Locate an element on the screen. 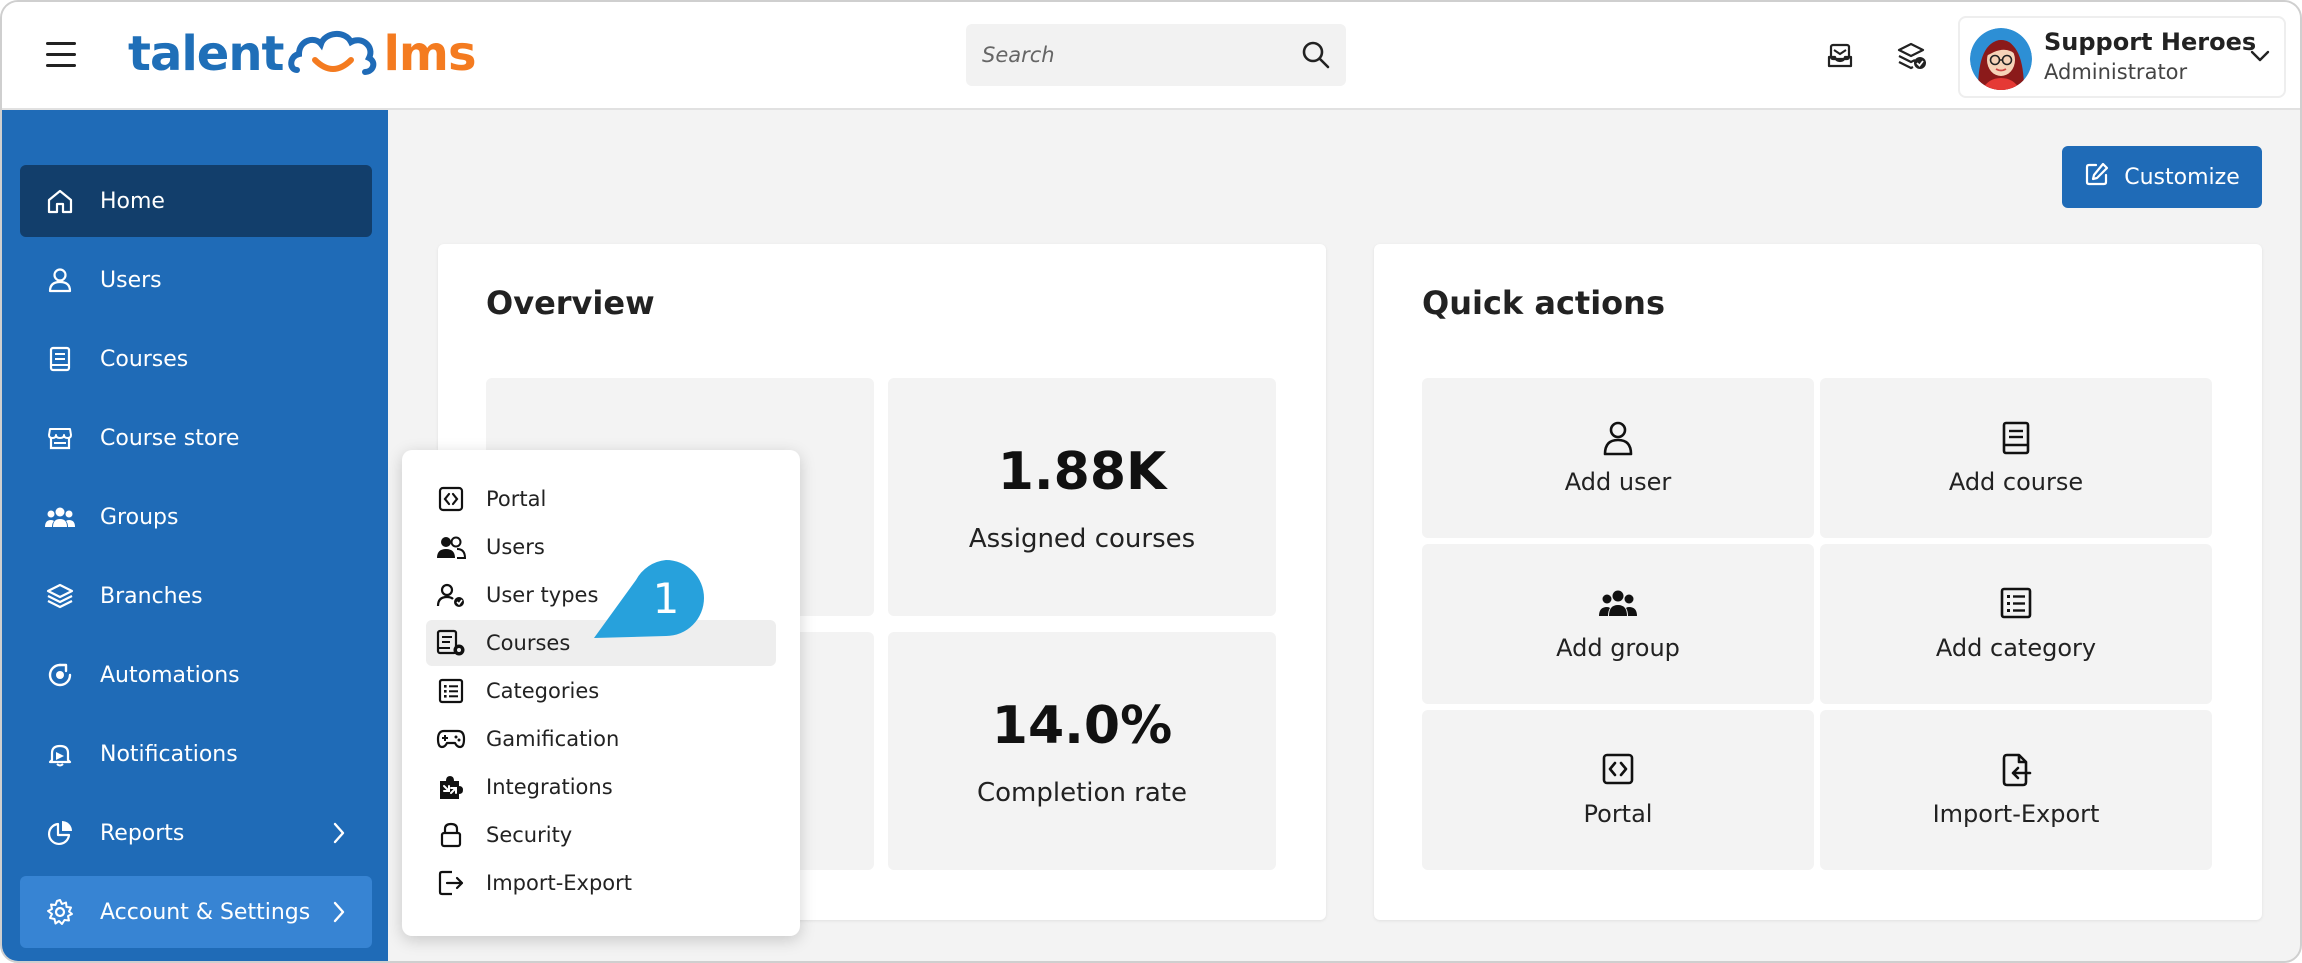 The image size is (2302, 963). search-box is located at coordinates (1156, 55).